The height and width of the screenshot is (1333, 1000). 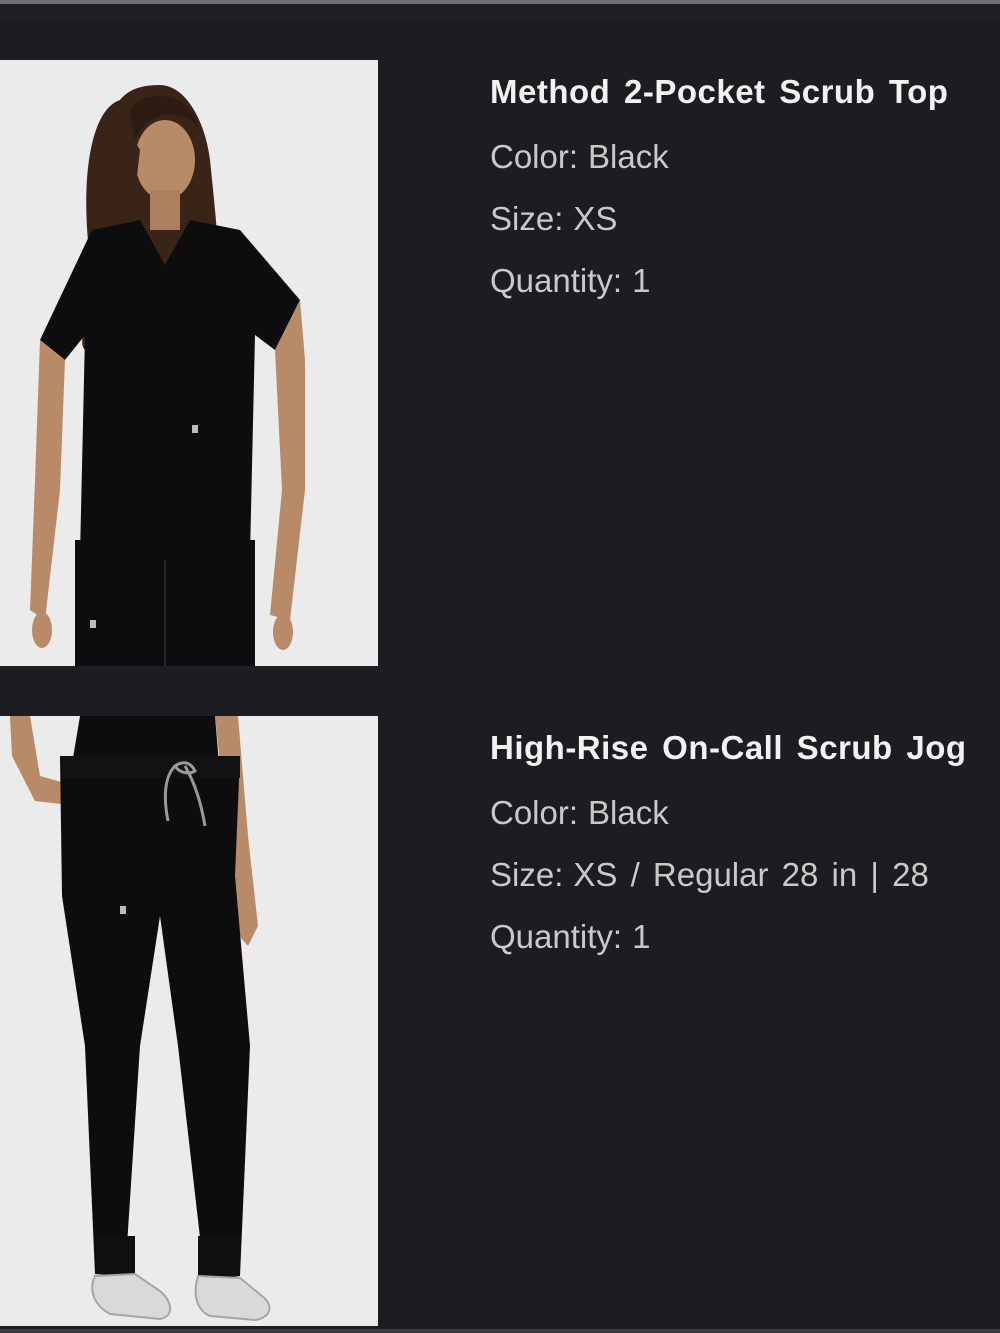 I want to click on size-row: Size: XS / Regular 28 in | 28, so click(x=745, y=875).